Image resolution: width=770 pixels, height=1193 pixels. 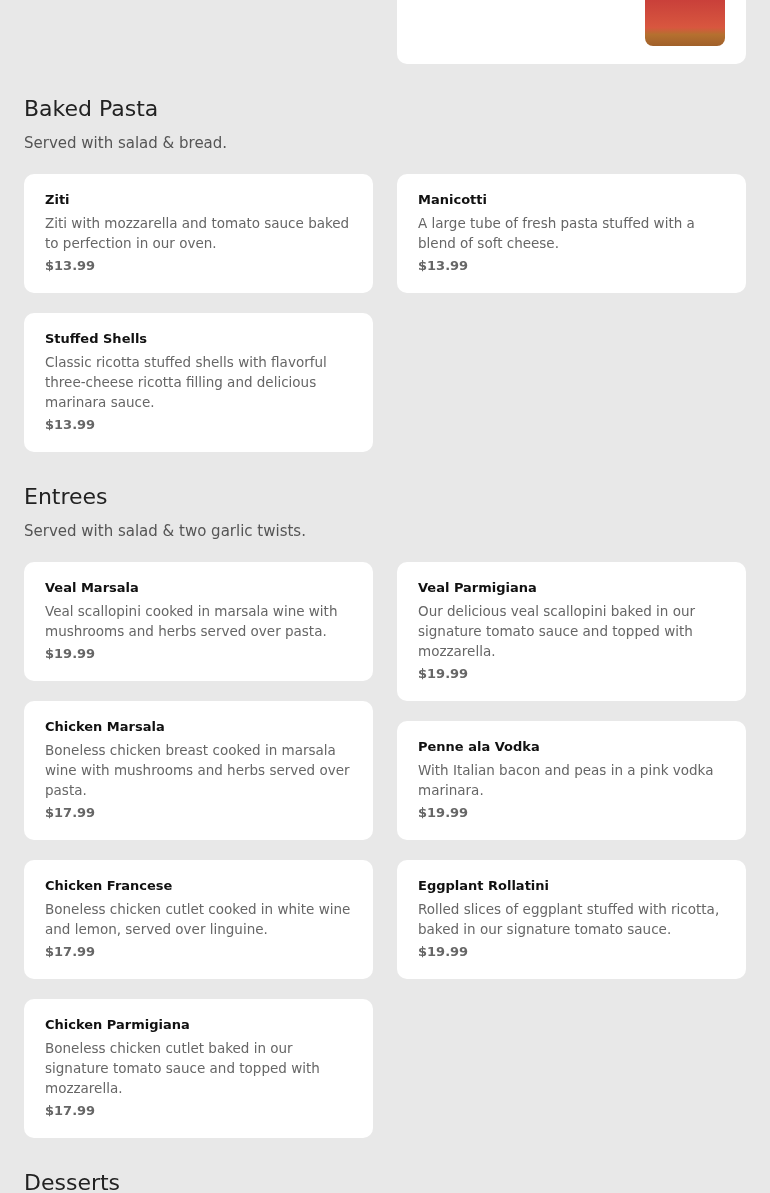 I want to click on menu-item-card: Penne ala Vodka With Italian bacon and peas in a pink vodka marinara. $19.99, so click(x=571, y=780).